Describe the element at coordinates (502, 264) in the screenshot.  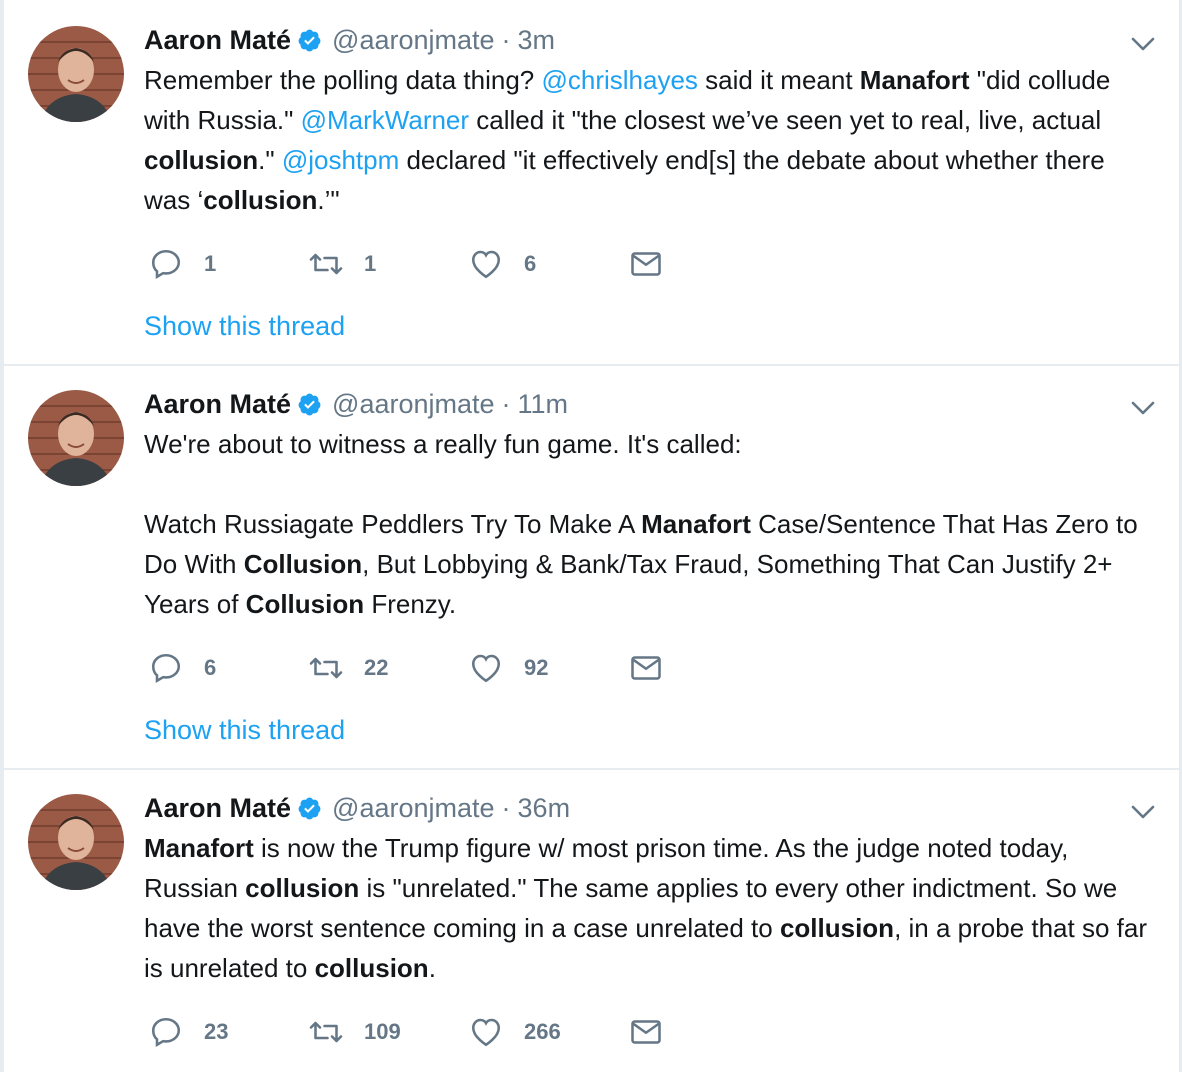
I see `like-button: 6` at that location.